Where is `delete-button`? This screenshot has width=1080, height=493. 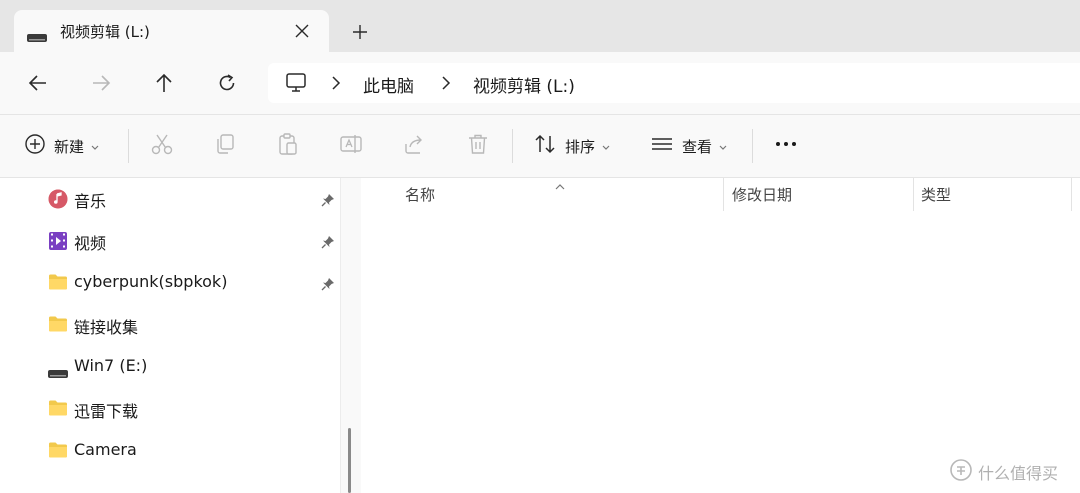 delete-button is located at coordinates (478, 146).